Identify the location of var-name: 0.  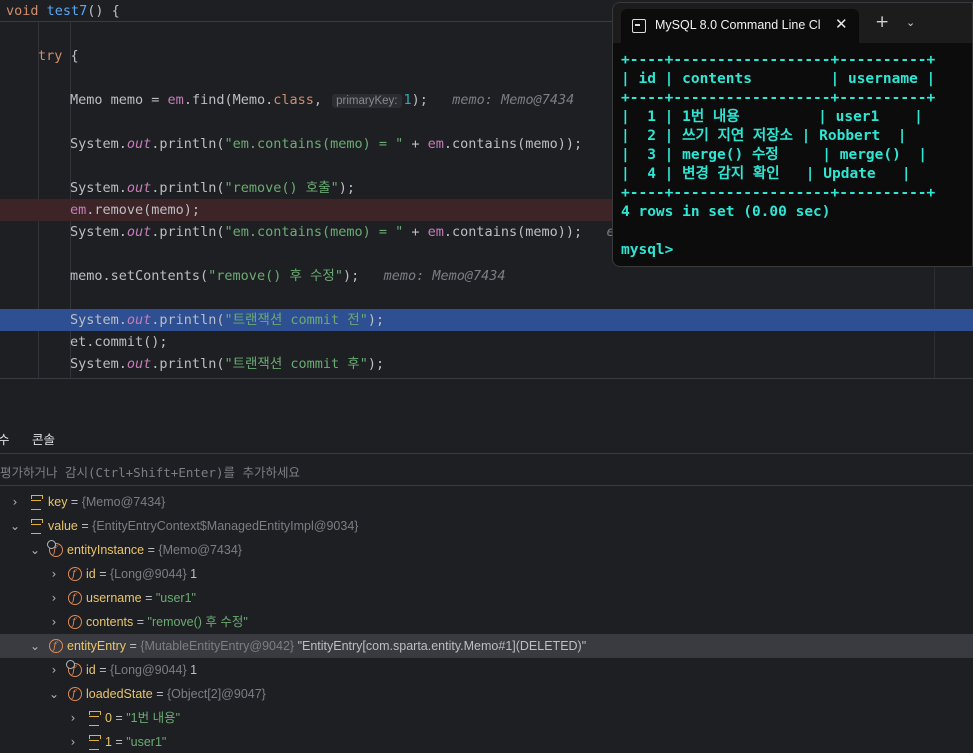
(108, 718).